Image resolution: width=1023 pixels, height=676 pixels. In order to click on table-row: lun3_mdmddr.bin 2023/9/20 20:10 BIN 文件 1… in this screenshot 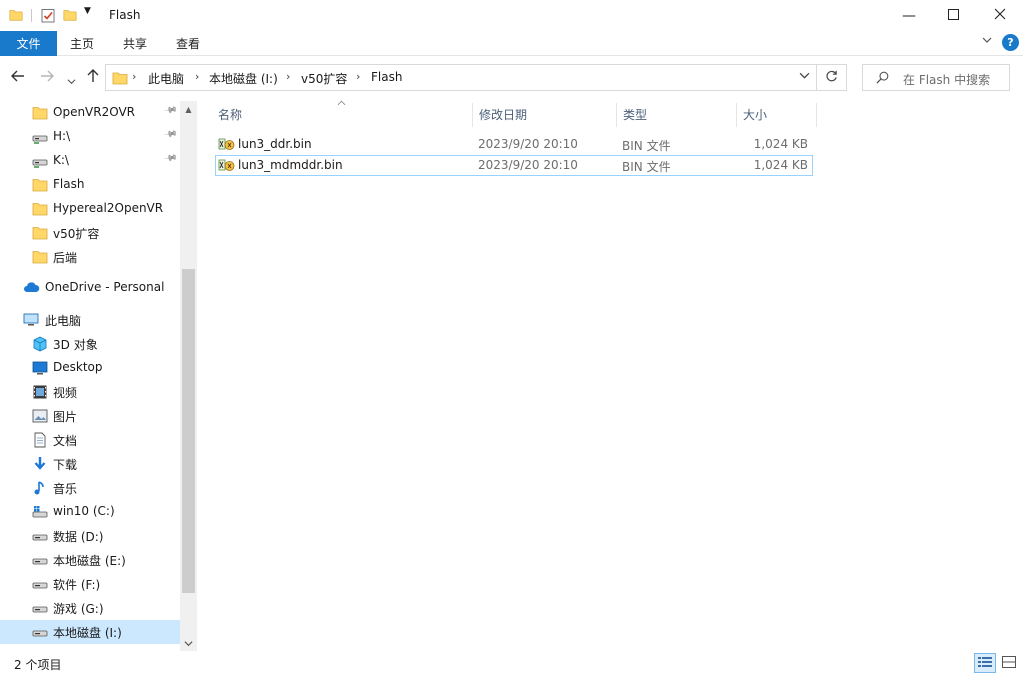, I will do `click(514, 165)`.